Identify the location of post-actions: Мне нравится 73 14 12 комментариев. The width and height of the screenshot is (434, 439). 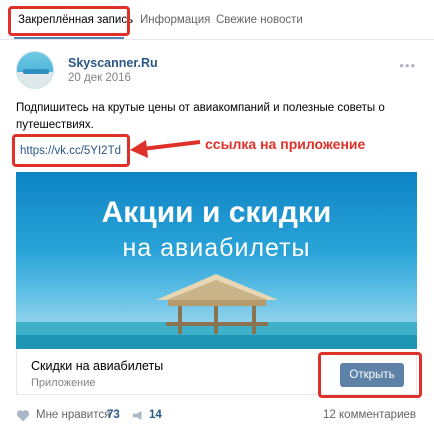
(217, 420).